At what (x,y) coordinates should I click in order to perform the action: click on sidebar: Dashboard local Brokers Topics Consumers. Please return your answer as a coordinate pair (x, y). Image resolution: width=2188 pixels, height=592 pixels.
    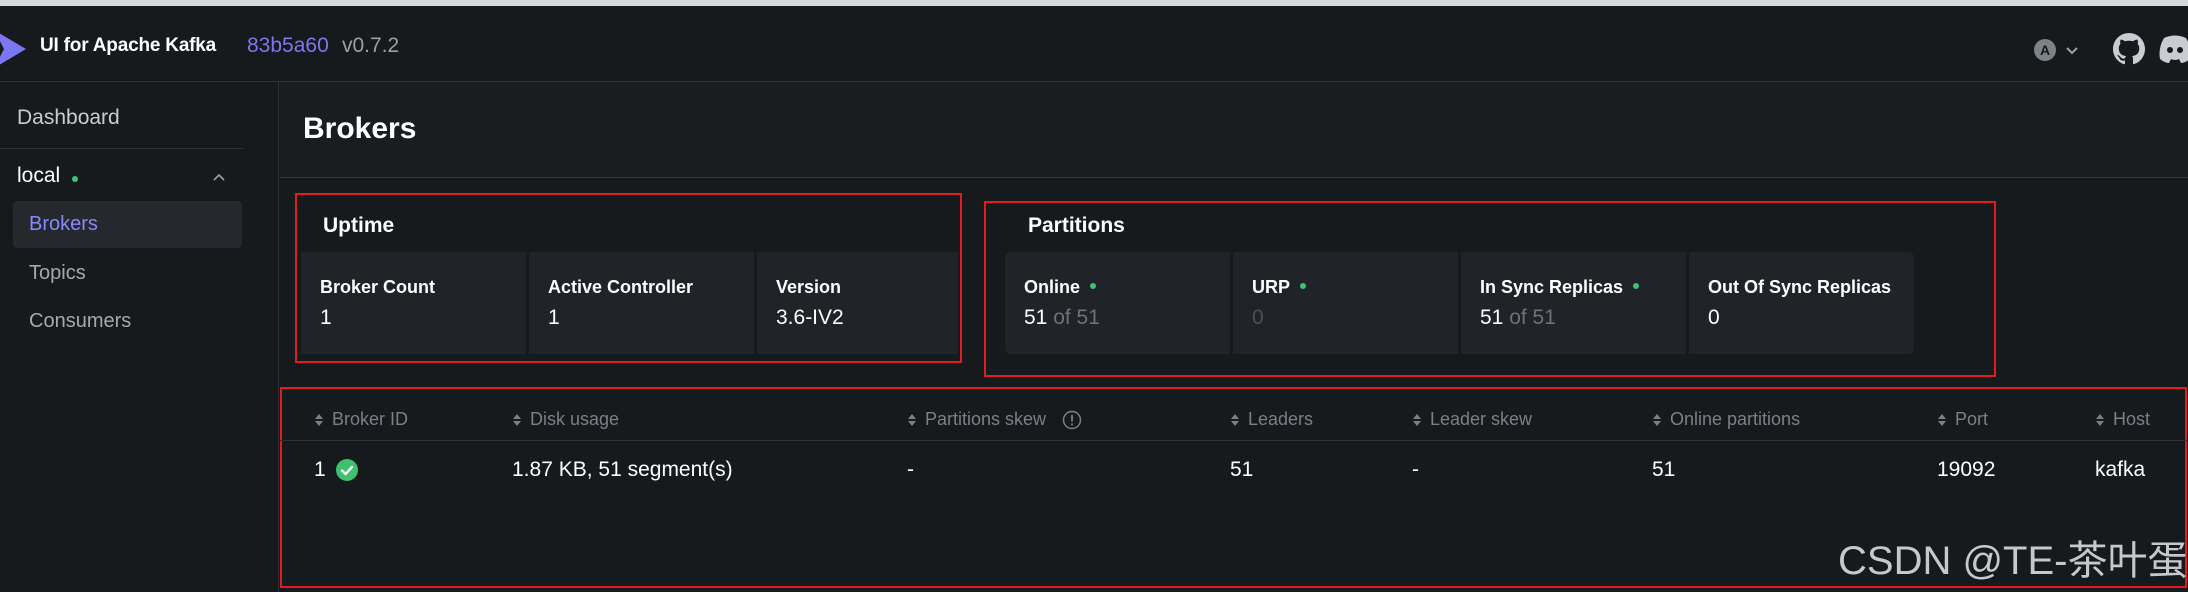
    Looking at the image, I should click on (139, 337).